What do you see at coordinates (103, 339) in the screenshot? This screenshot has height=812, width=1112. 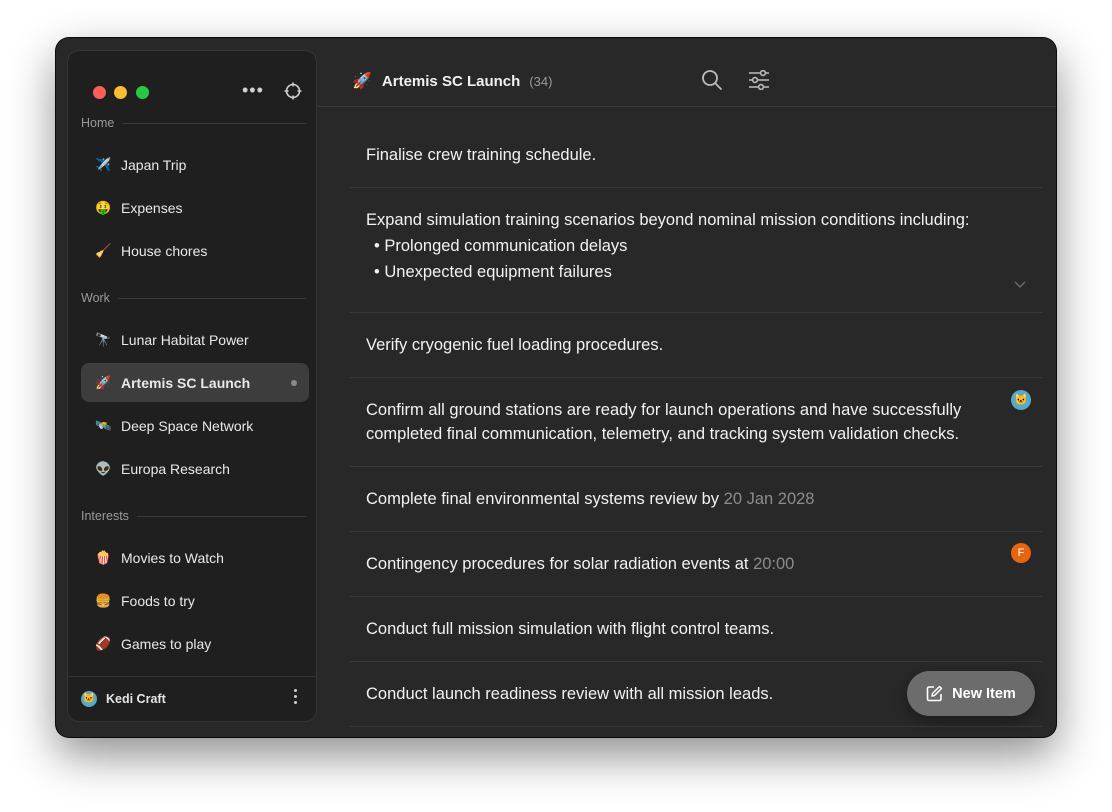 I see `telescope-icon: 🔭` at bounding box center [103, 339].